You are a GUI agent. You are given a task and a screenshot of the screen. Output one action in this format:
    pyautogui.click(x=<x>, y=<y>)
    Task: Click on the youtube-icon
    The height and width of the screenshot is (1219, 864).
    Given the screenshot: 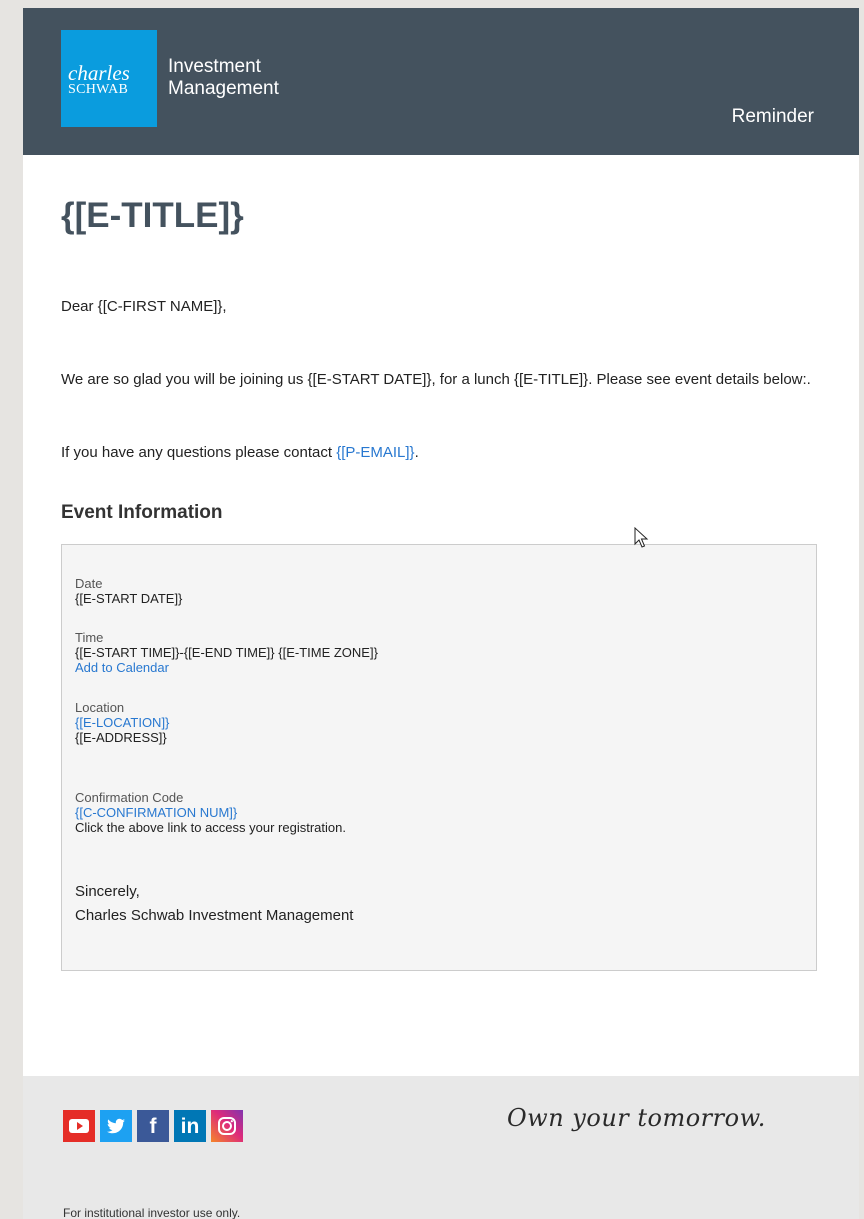 What is the action you would take?
    pyautogui.click(x=79, y=1126)
    